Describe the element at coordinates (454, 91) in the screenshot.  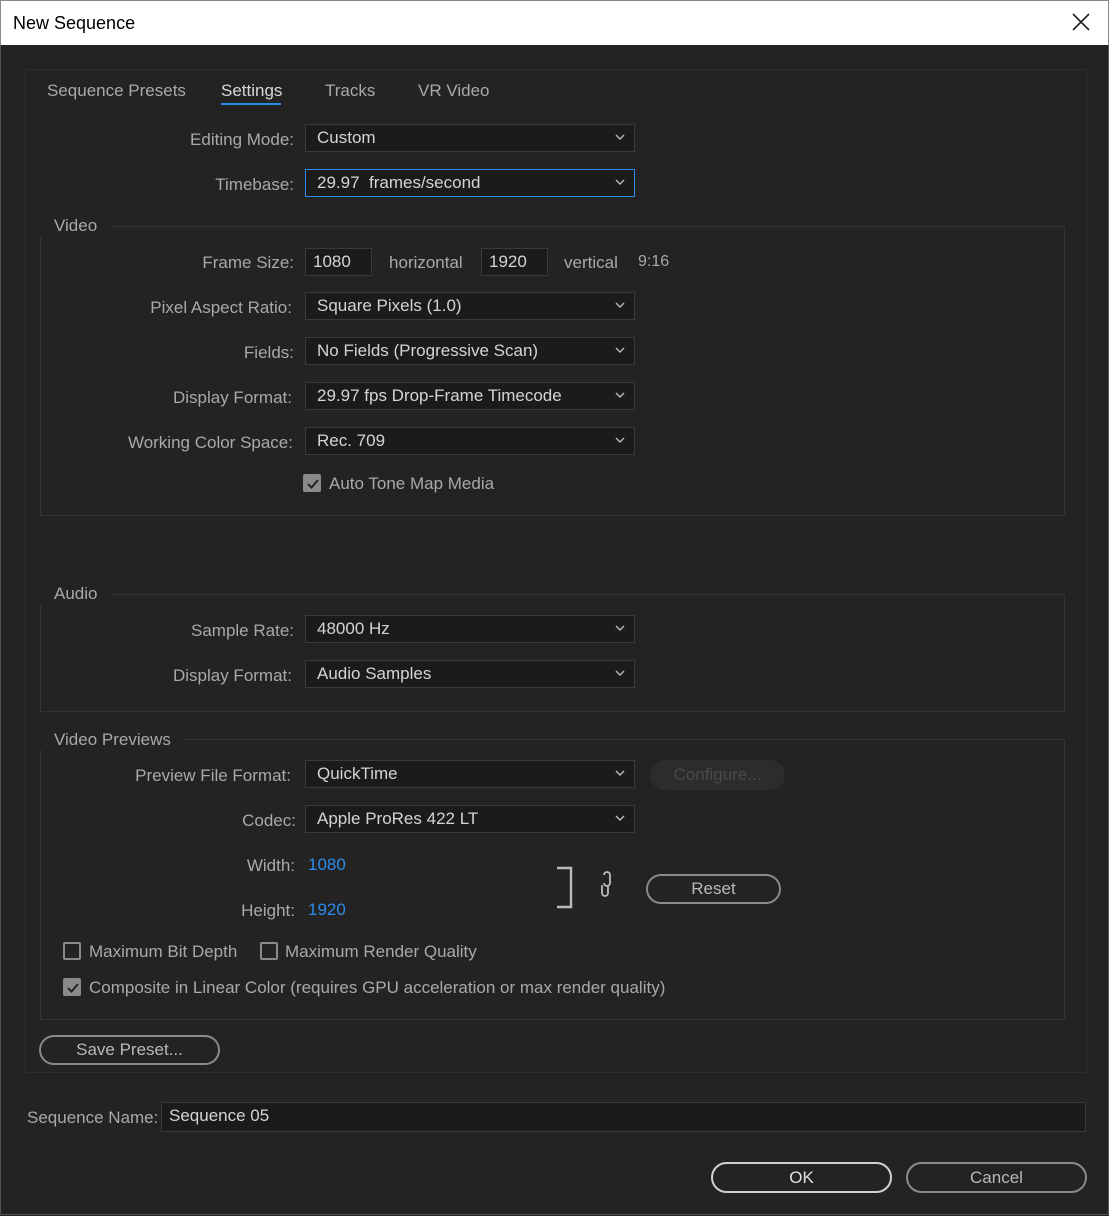
I see `tab-vr-video: VR Video` at that location.